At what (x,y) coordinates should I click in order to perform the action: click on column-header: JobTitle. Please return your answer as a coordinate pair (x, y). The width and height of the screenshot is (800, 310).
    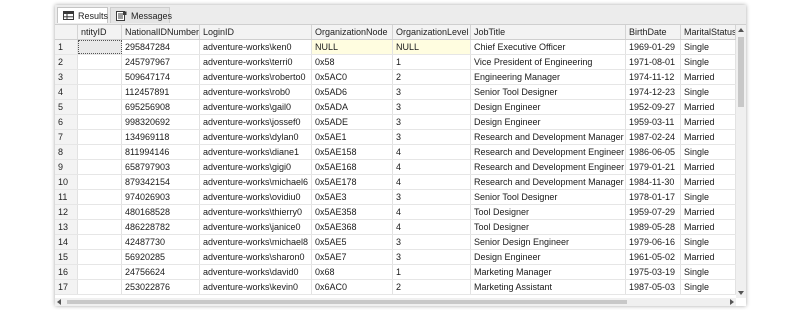
    Looking at the image, I should click on (548, 32).